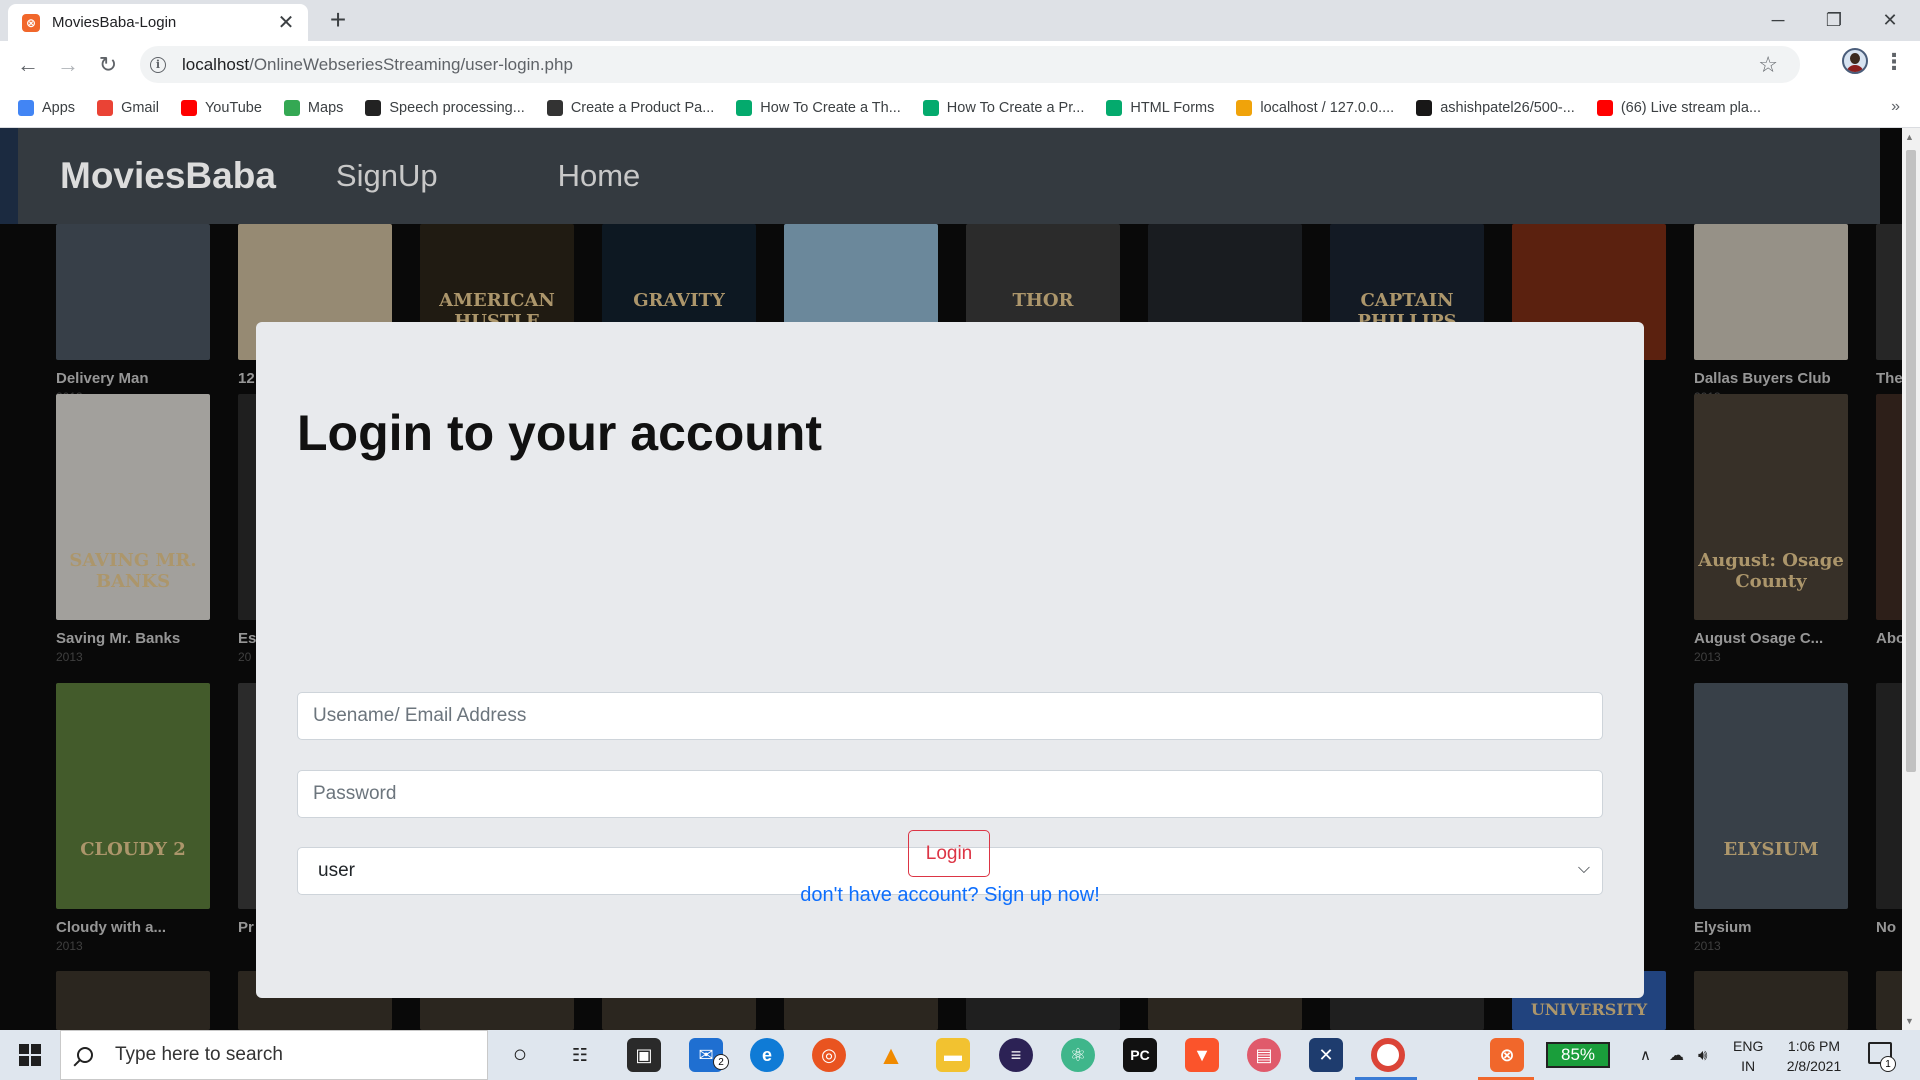 This screenshot has width=1920, height=1080. What do you see at coordinates (1911, 461) in the screenshot?
I see `scroll-thumb` at bounding box center [1911, 461].